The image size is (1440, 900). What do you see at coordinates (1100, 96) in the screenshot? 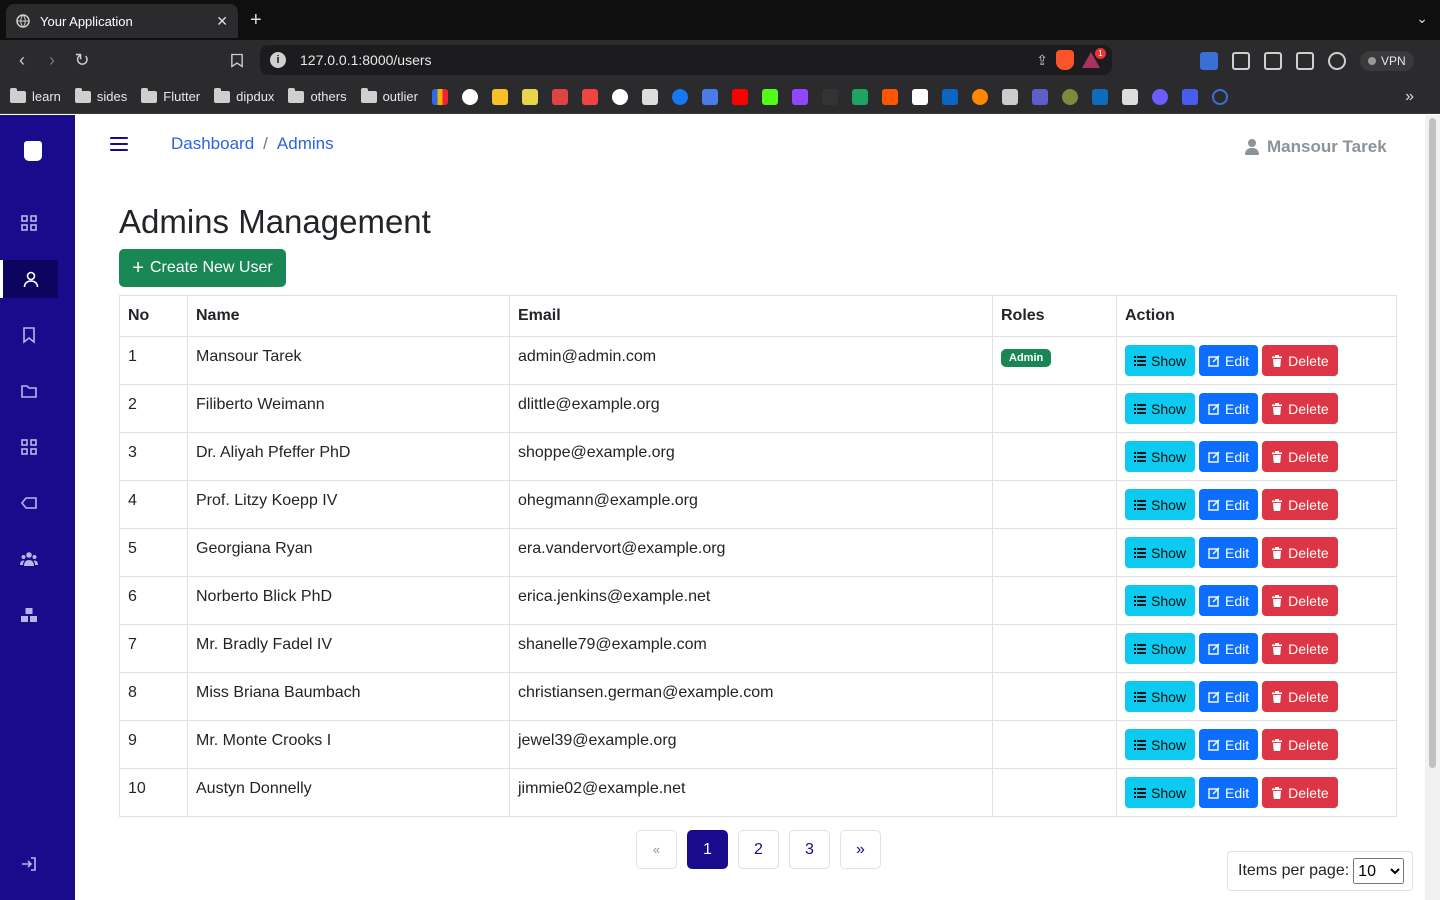
I see `outlook-icon` at bounding box center [1100, 96].